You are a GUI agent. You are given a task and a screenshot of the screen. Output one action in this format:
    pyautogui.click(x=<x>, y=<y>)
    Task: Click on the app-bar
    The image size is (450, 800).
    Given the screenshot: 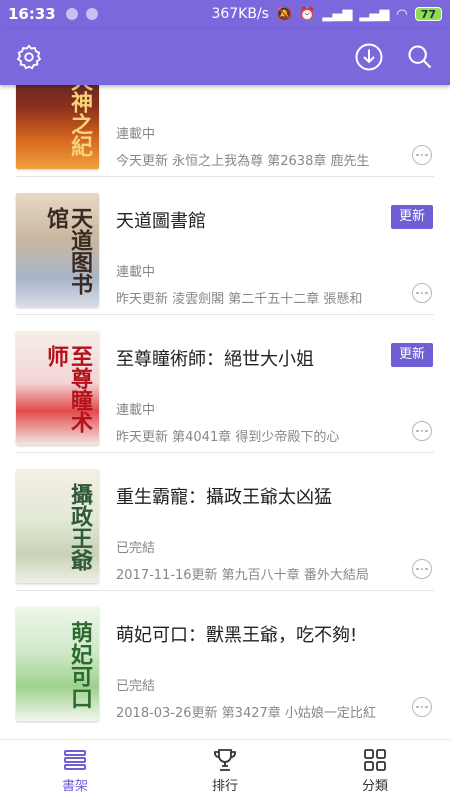 What is the action you would take?
    pyautogui.click(x=225, y=56)
    